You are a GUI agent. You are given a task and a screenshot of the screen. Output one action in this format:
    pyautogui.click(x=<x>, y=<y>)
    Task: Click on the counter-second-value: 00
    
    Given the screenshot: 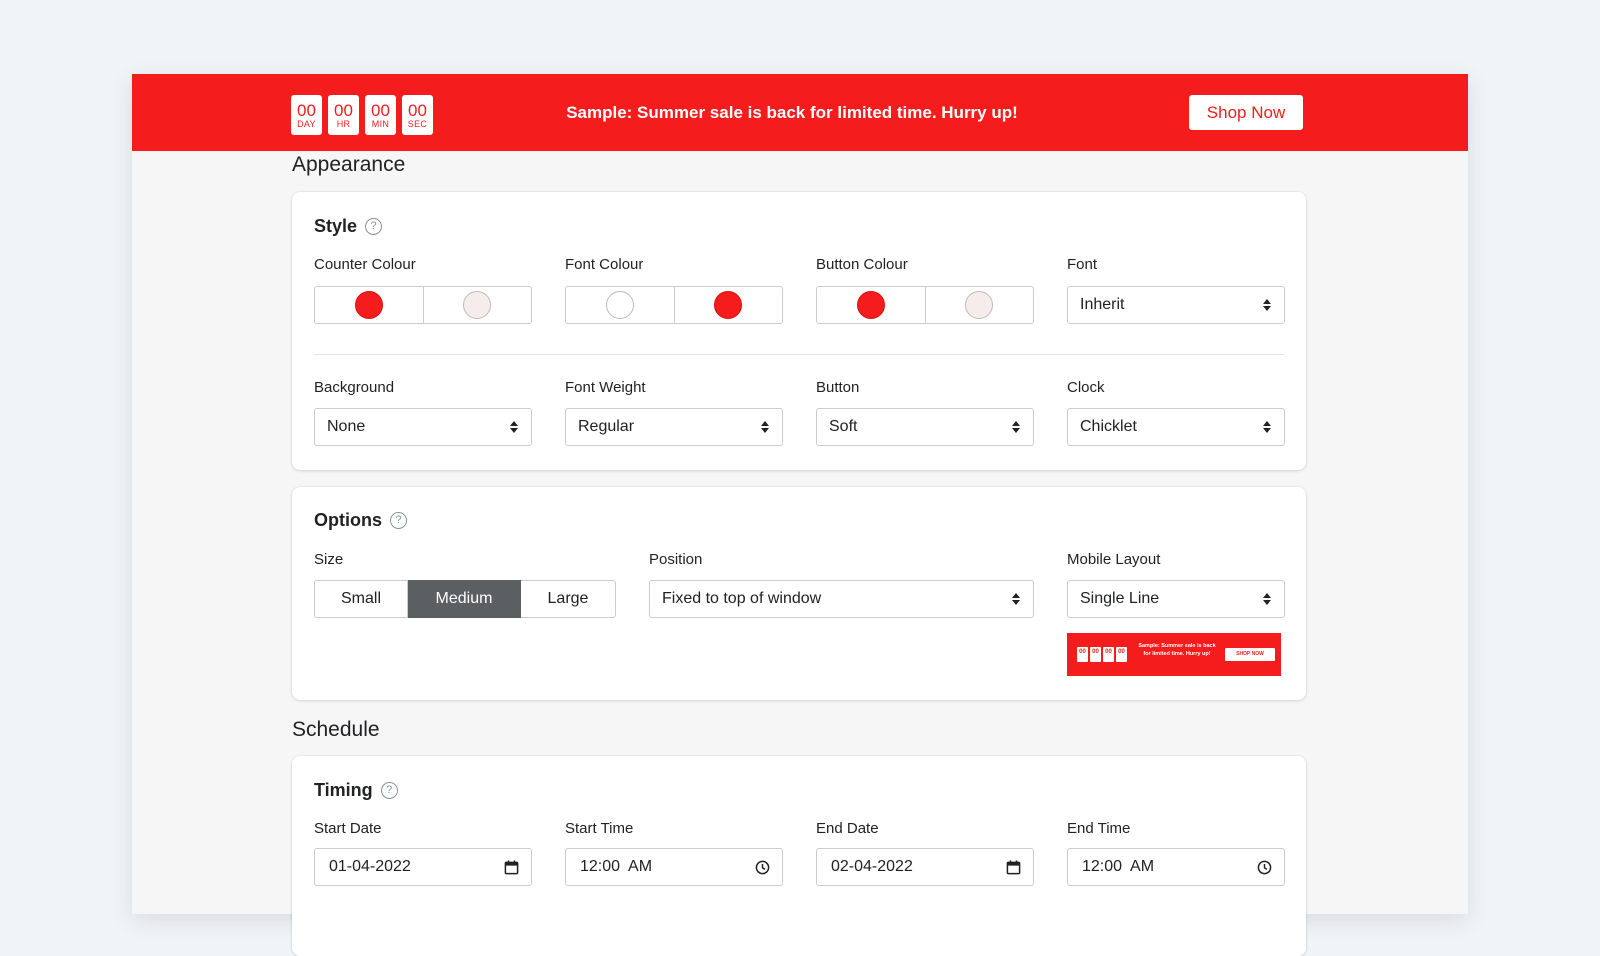 What is the action you would take?
    pyautogui.click(x=417, y=110)
    